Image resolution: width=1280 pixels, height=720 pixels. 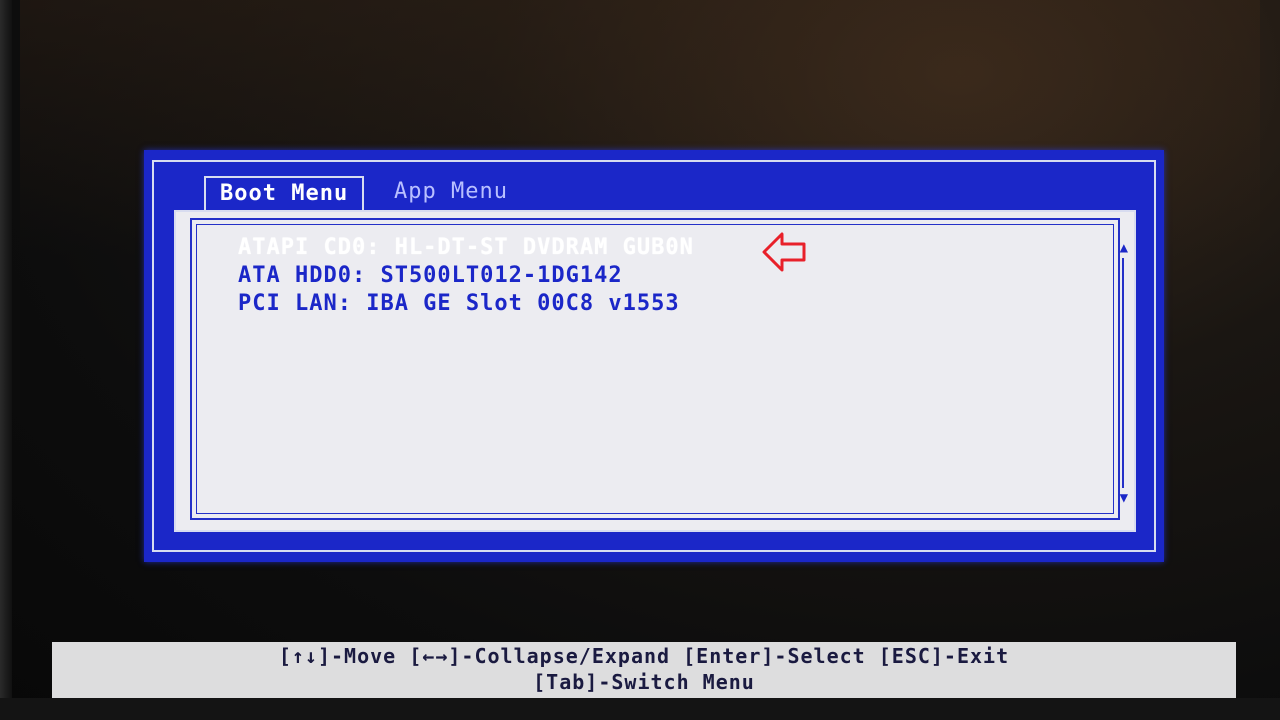 What do you see at coordinates (1123, 373) in the screenshot?
I see `scrollbar-track` at bounding box center [1123, 373].